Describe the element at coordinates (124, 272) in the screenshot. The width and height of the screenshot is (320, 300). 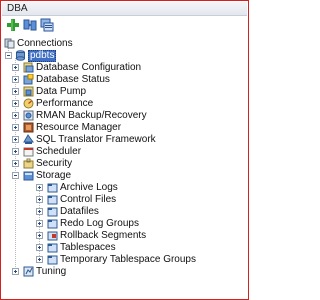
I see `tree-item-tuning: Tuning` at that location.